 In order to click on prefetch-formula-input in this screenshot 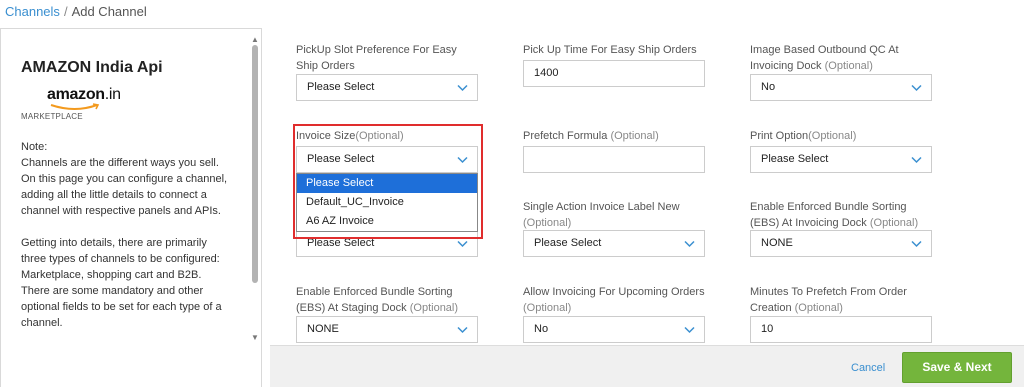, I will do `click(614, 159)`.